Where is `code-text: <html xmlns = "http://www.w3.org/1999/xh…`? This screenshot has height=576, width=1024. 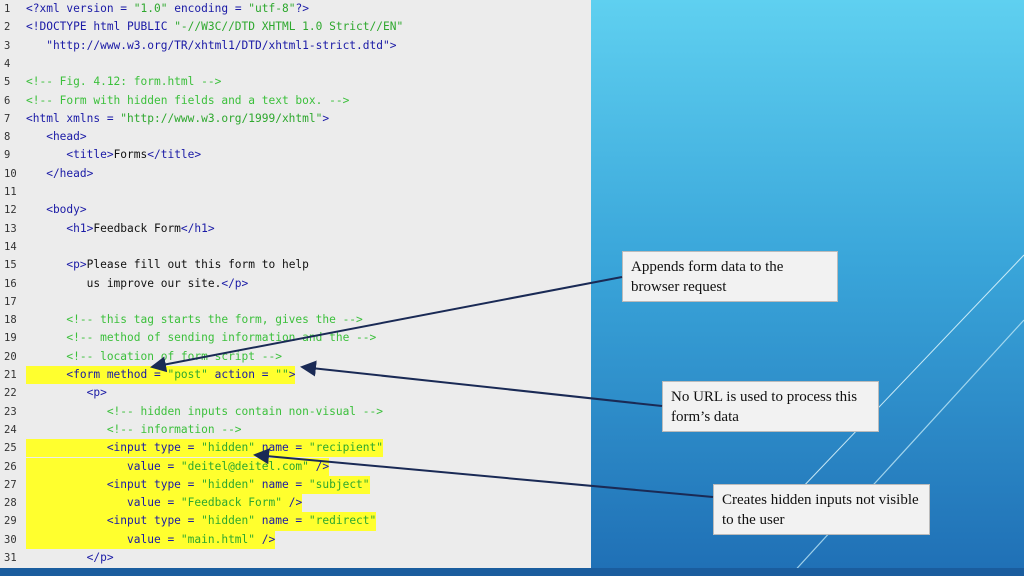
code-text: <html xmlns = "http://www.w3.org/1999/xh… is located at coordinates (177, 119).